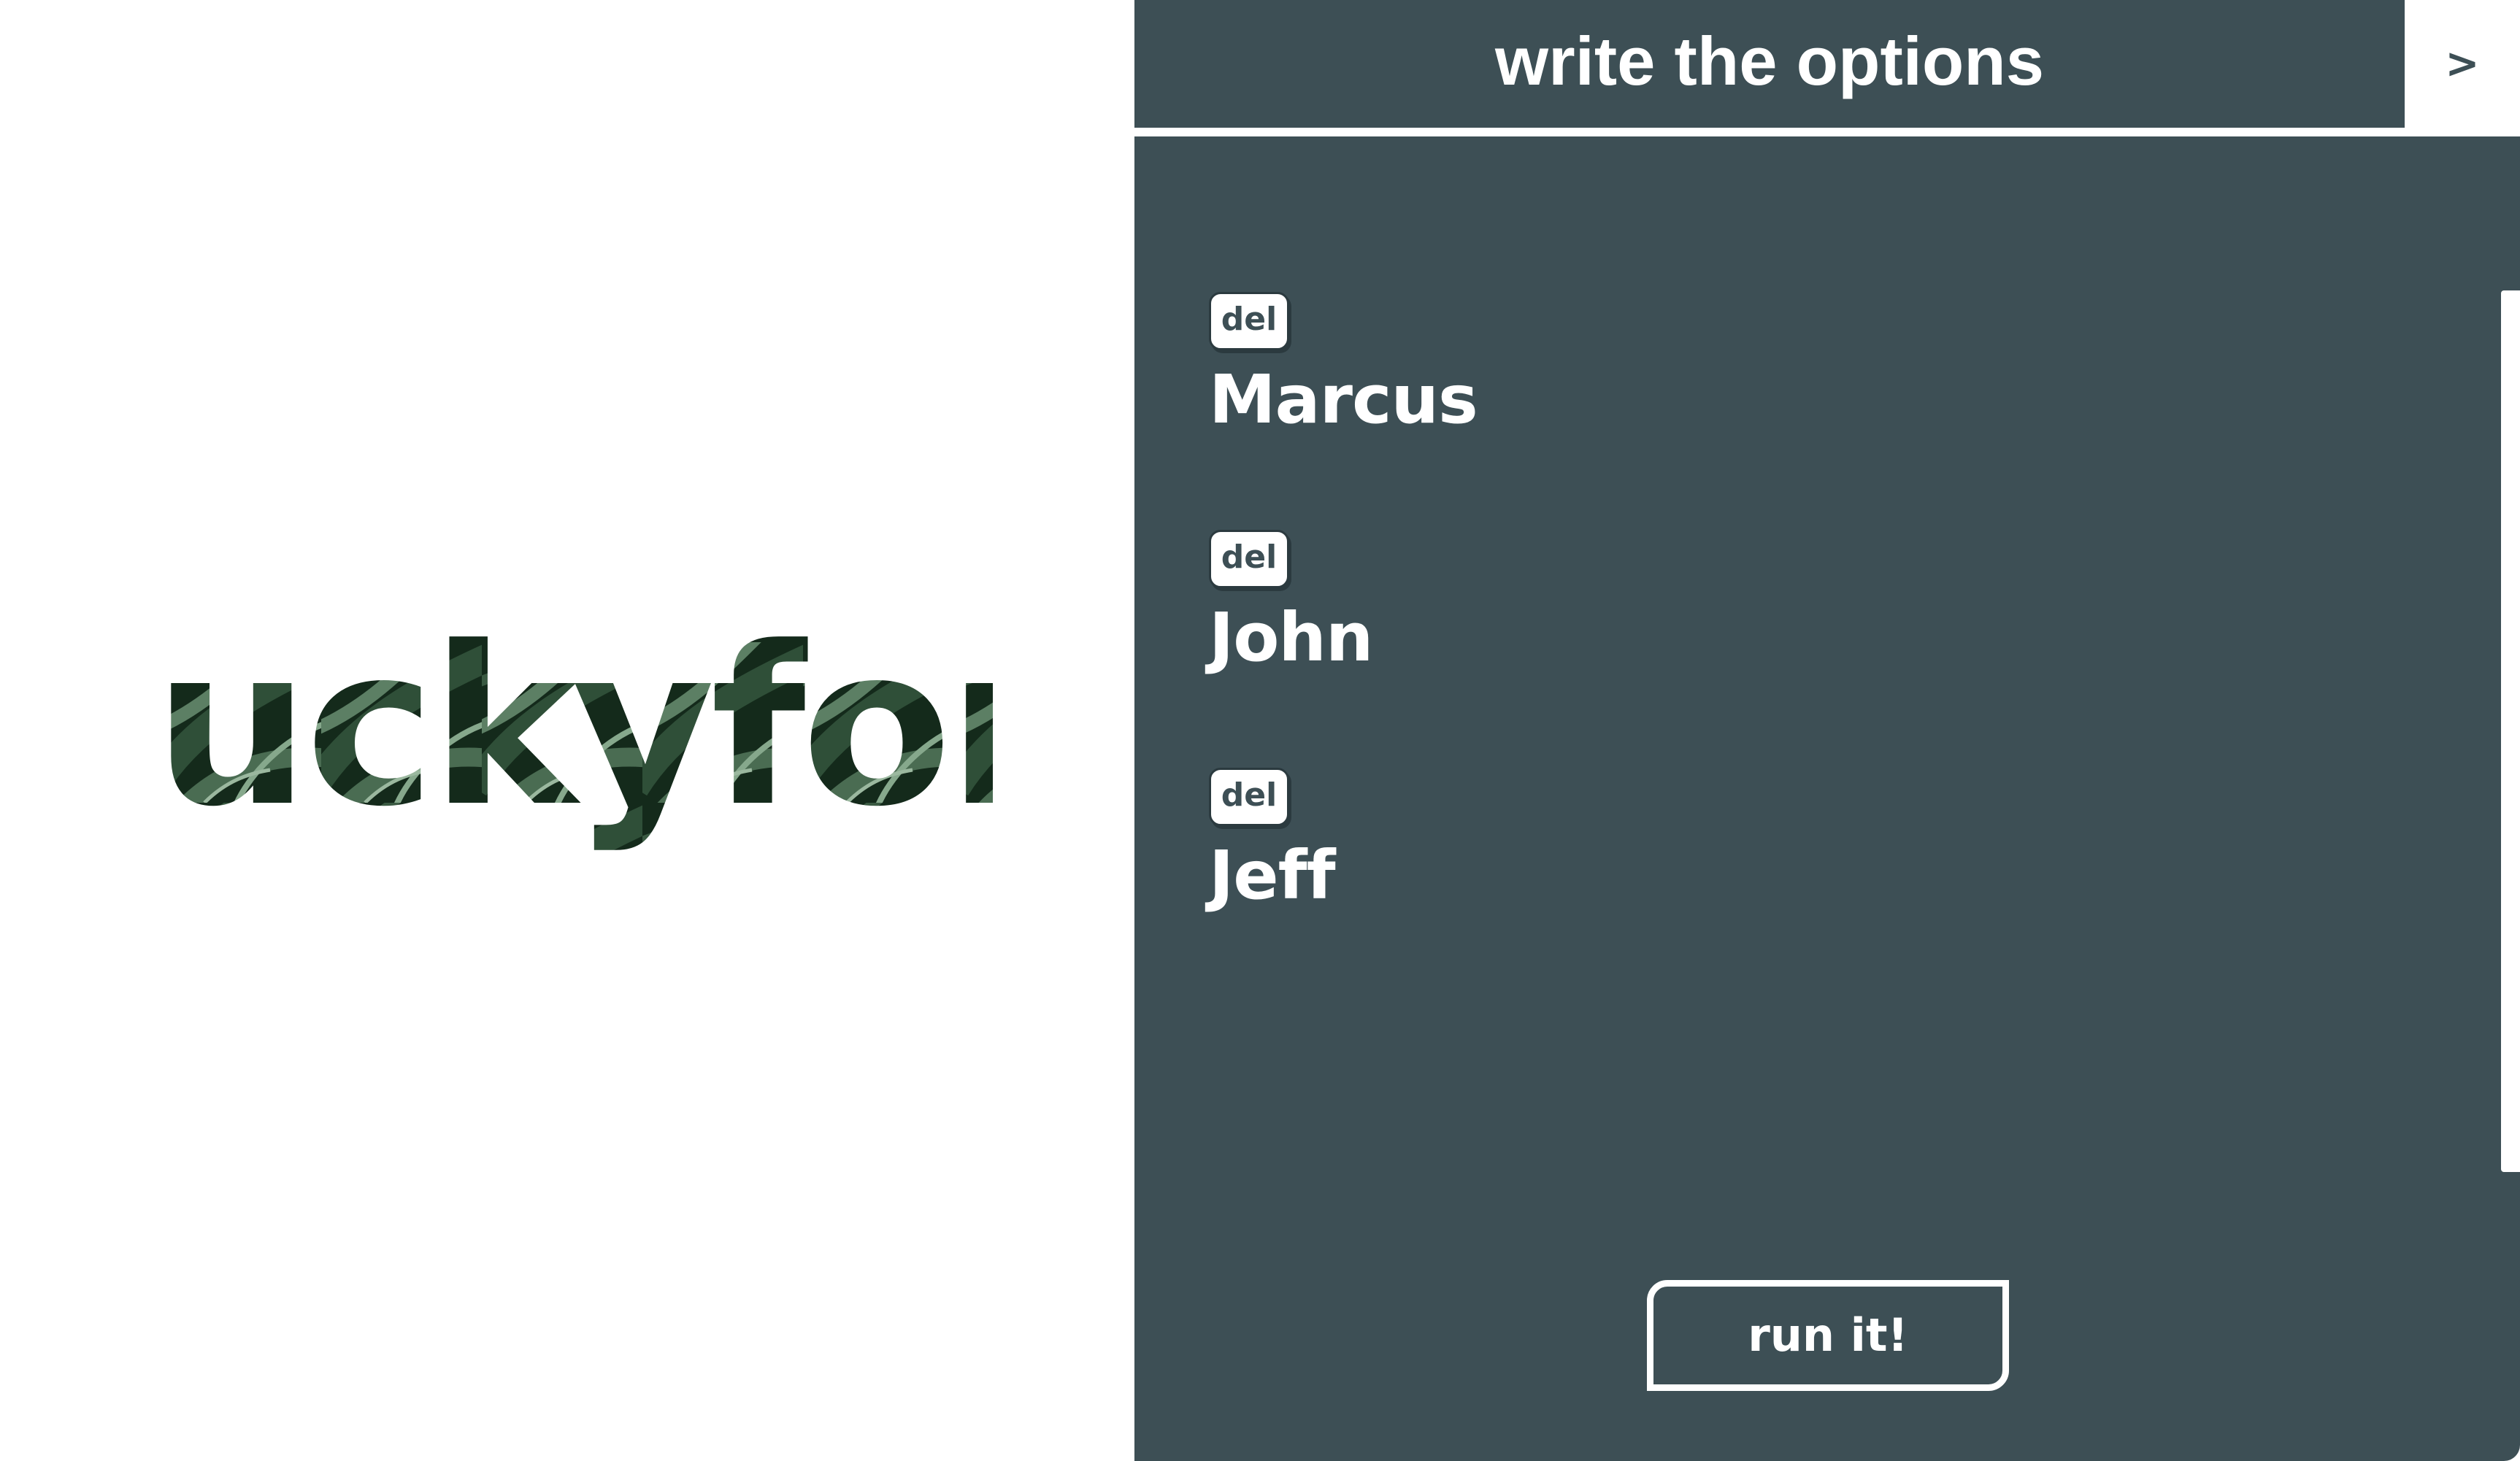 The width and height of the screenshot is (2520, 1461). Describe the element at coordinates (1647, 600) in the screenshot. I see `option-item: del John` at that location.